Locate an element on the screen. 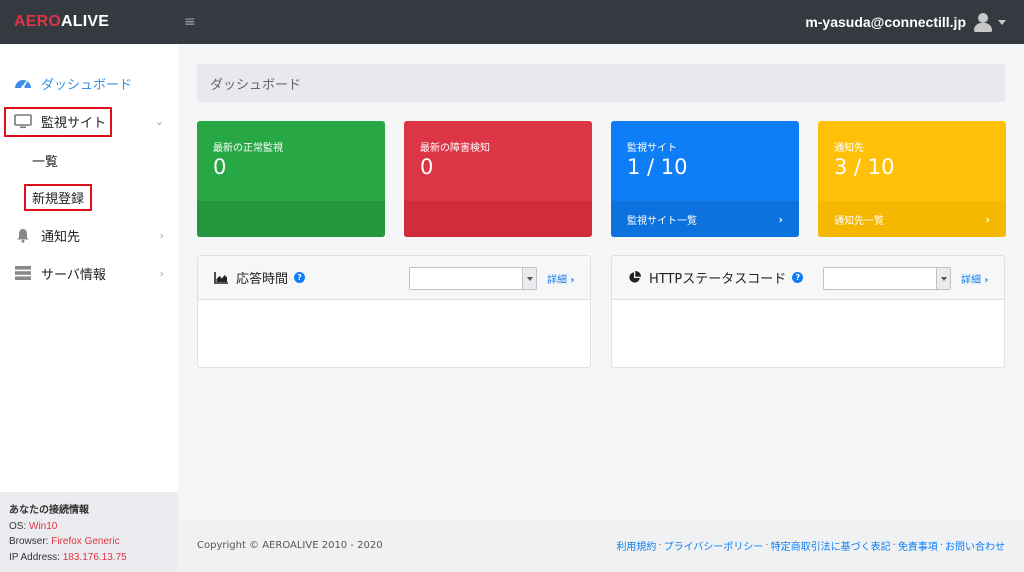  footer-link-contact: お問い合わせ is located at coordinates (975, 545).